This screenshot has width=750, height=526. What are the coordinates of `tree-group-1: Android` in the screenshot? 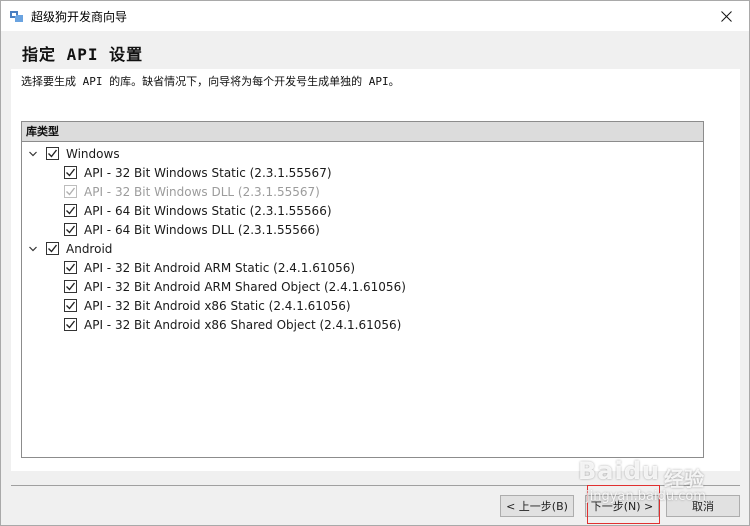 It's located at (362, 248).